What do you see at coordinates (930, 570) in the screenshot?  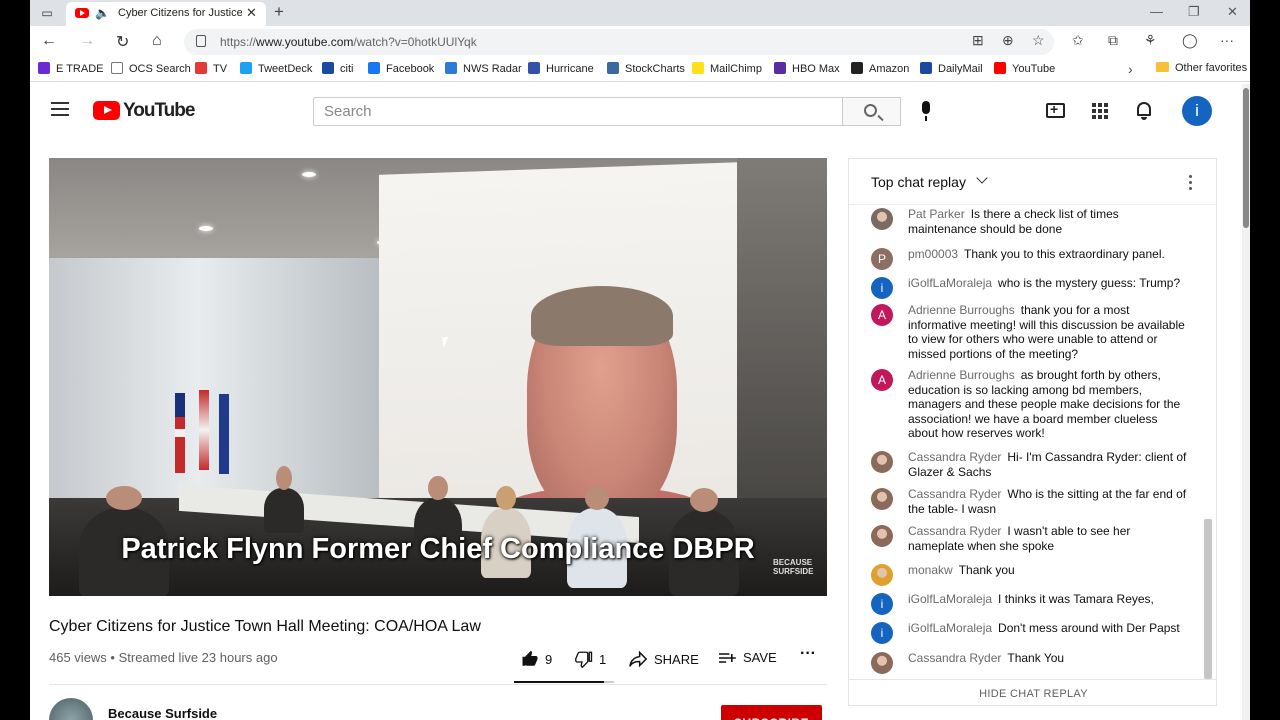 I see `chat-author-name: monakw` at bounding box center [930, 570].